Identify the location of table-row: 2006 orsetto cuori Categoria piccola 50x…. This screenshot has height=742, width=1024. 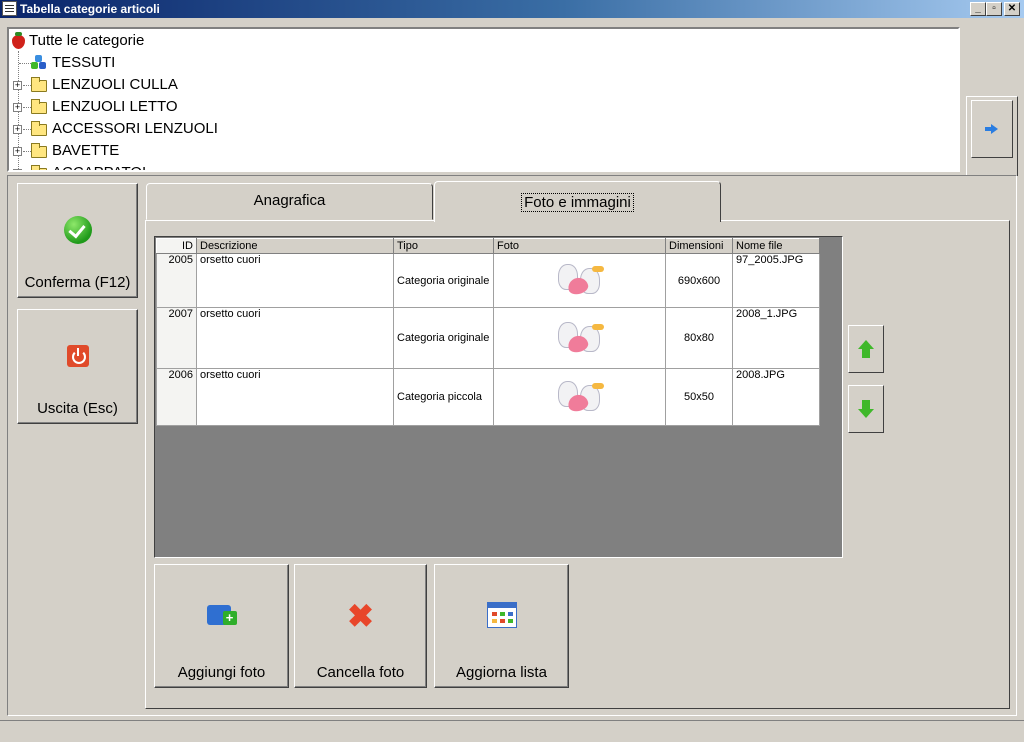
(488, 397).